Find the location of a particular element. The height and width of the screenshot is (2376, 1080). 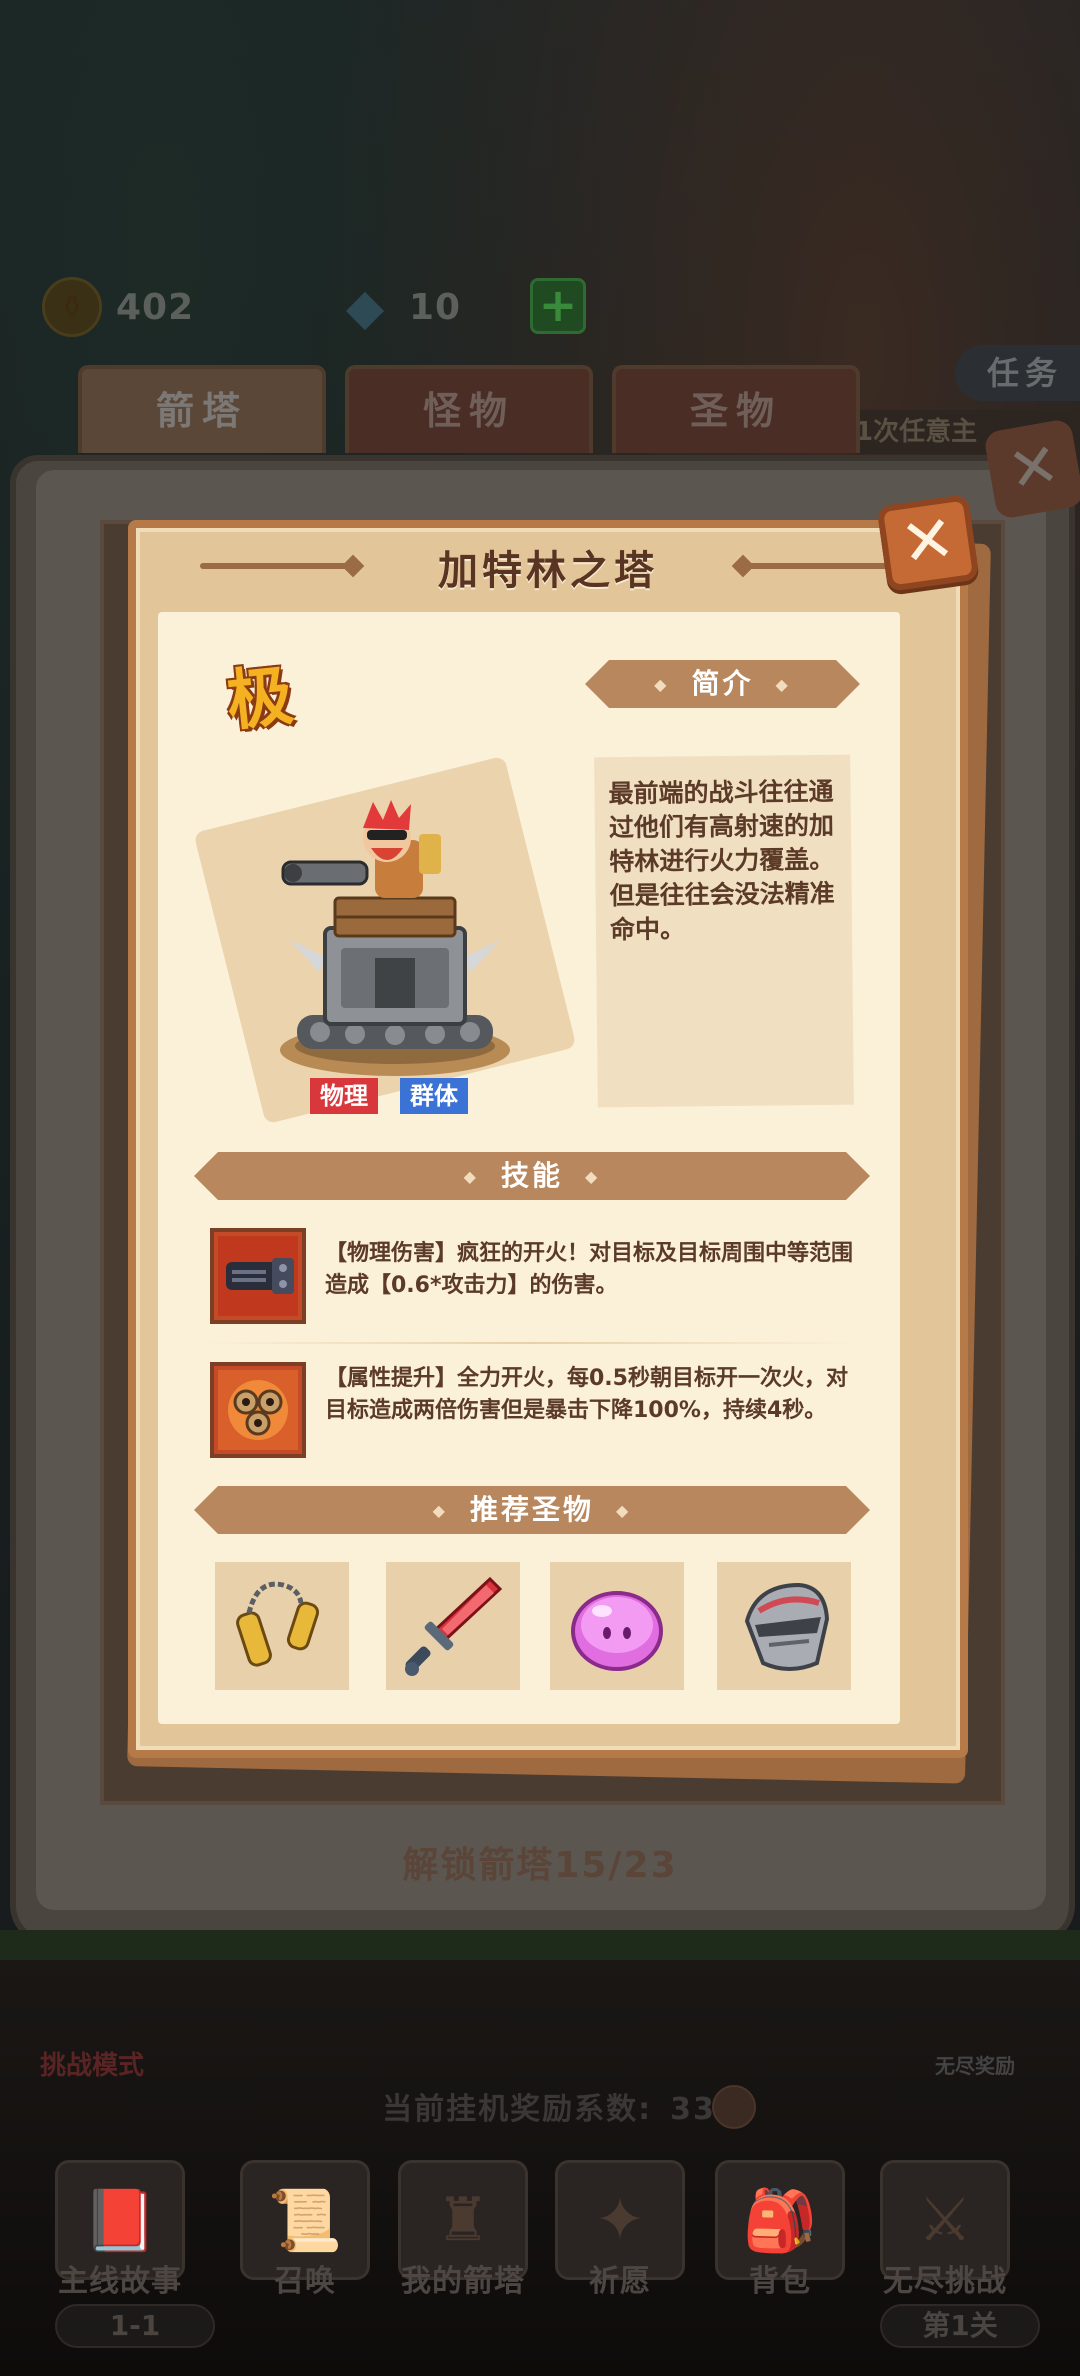

idle-reward-label: 当前挂机奖励系数: is located at coordinates (517, 2109).